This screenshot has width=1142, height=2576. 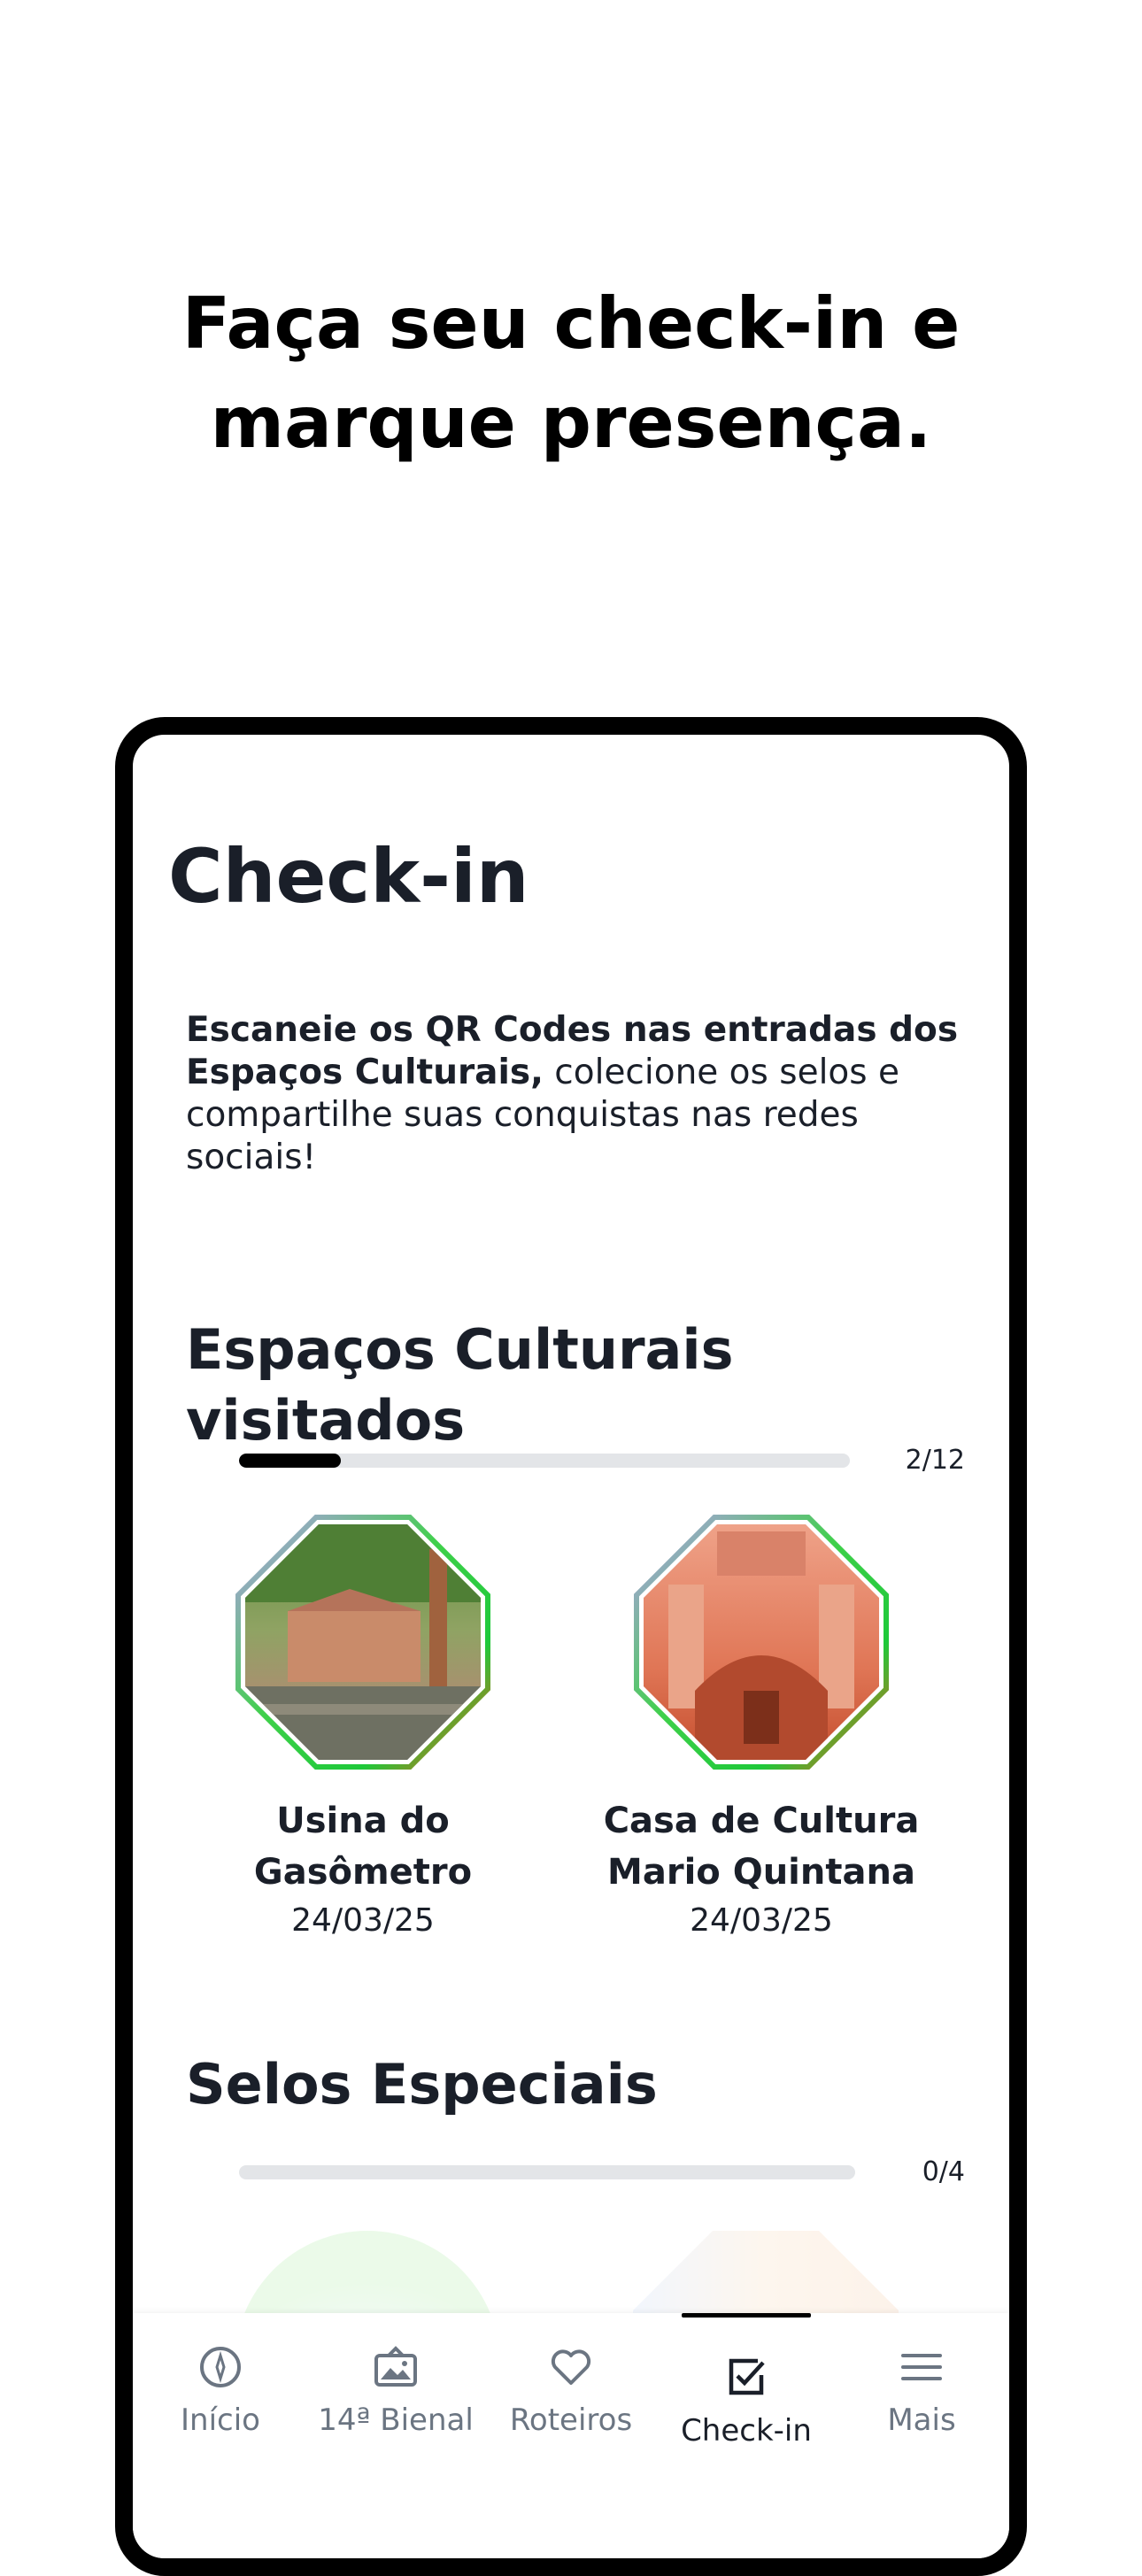 What do you see at coordinates (362, 1642) in the screenshot?
I see `usina-photo-badge` at bounding box center [362, 1642].